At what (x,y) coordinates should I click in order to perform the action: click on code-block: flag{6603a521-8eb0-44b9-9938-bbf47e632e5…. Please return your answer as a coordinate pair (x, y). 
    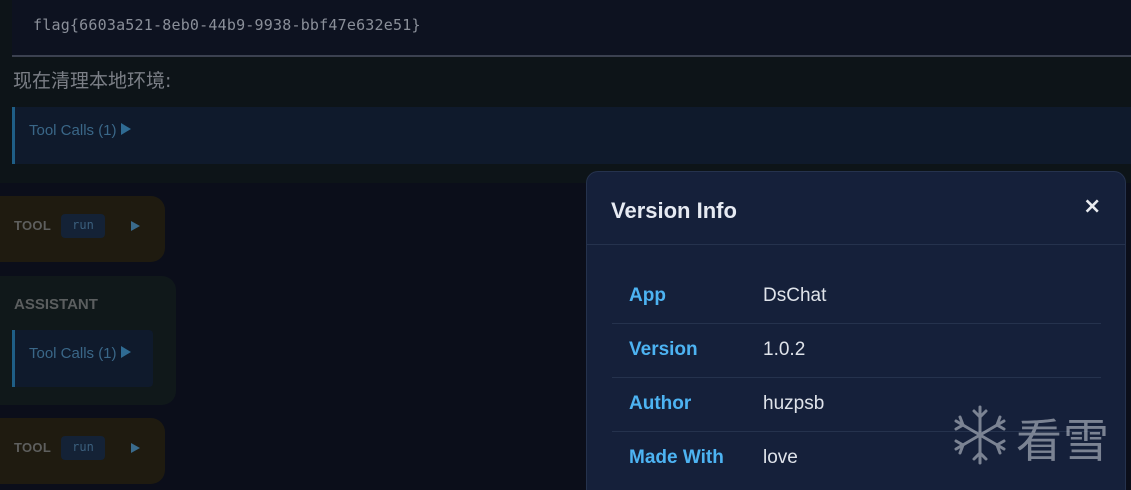
    Looking at the image, I should click on (571, 28).